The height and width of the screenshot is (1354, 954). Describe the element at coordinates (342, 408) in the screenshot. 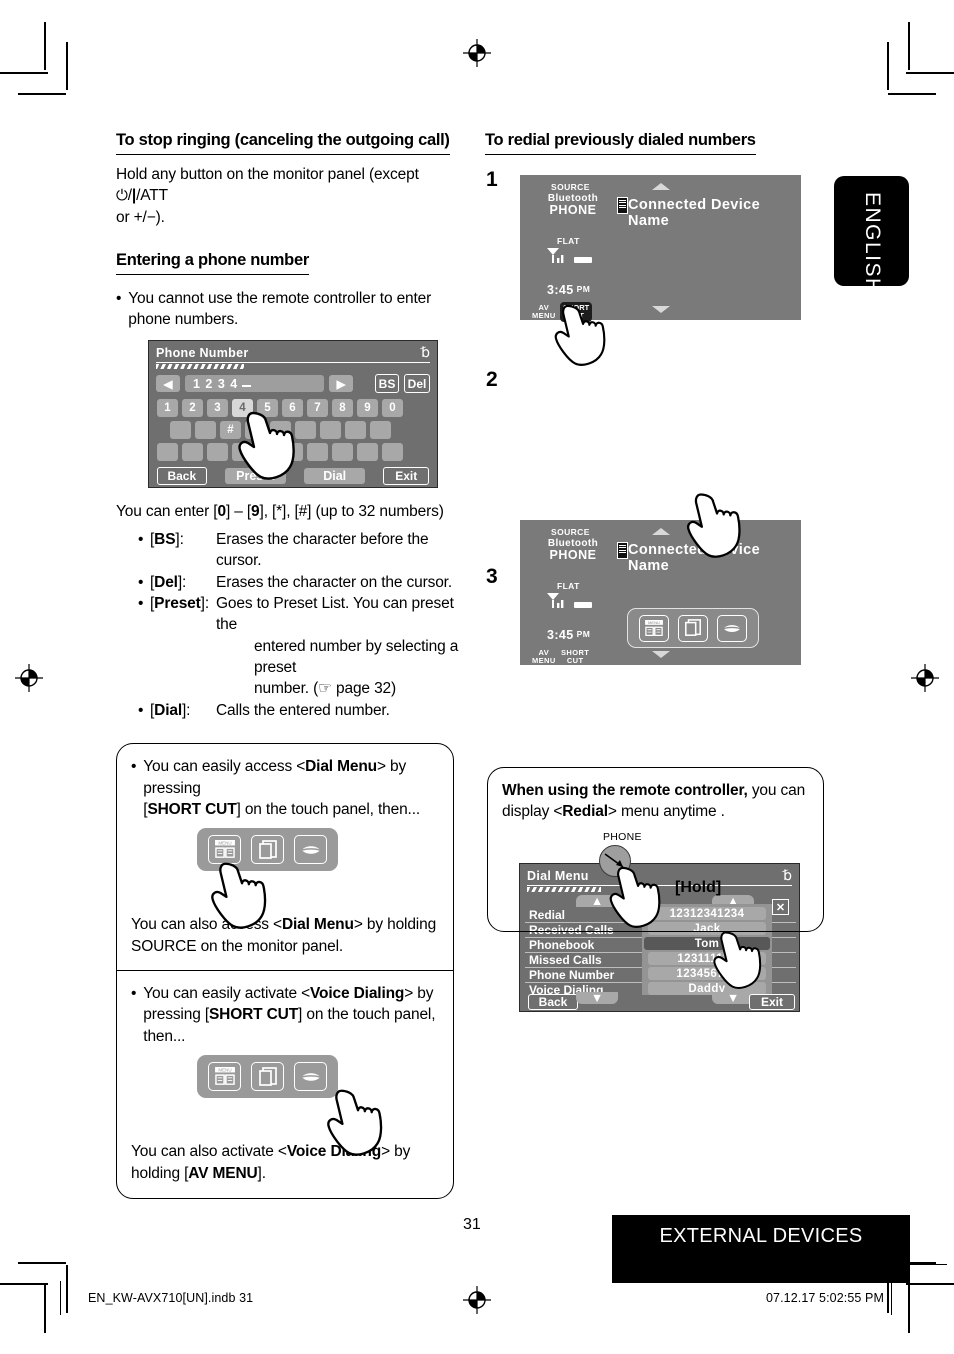

I see `key-8: 8` at that location.